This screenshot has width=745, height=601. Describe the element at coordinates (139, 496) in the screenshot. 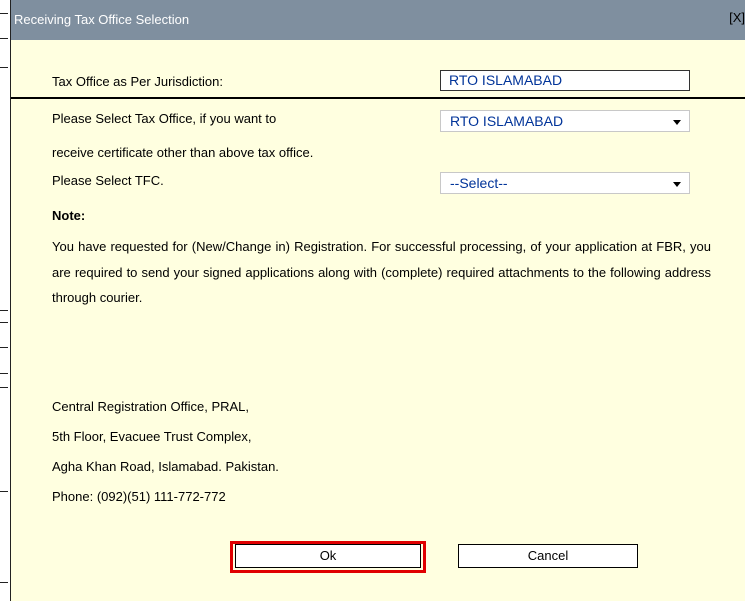

I see `phone-line: Phone: (092)(51) 111-772-772` at that location.